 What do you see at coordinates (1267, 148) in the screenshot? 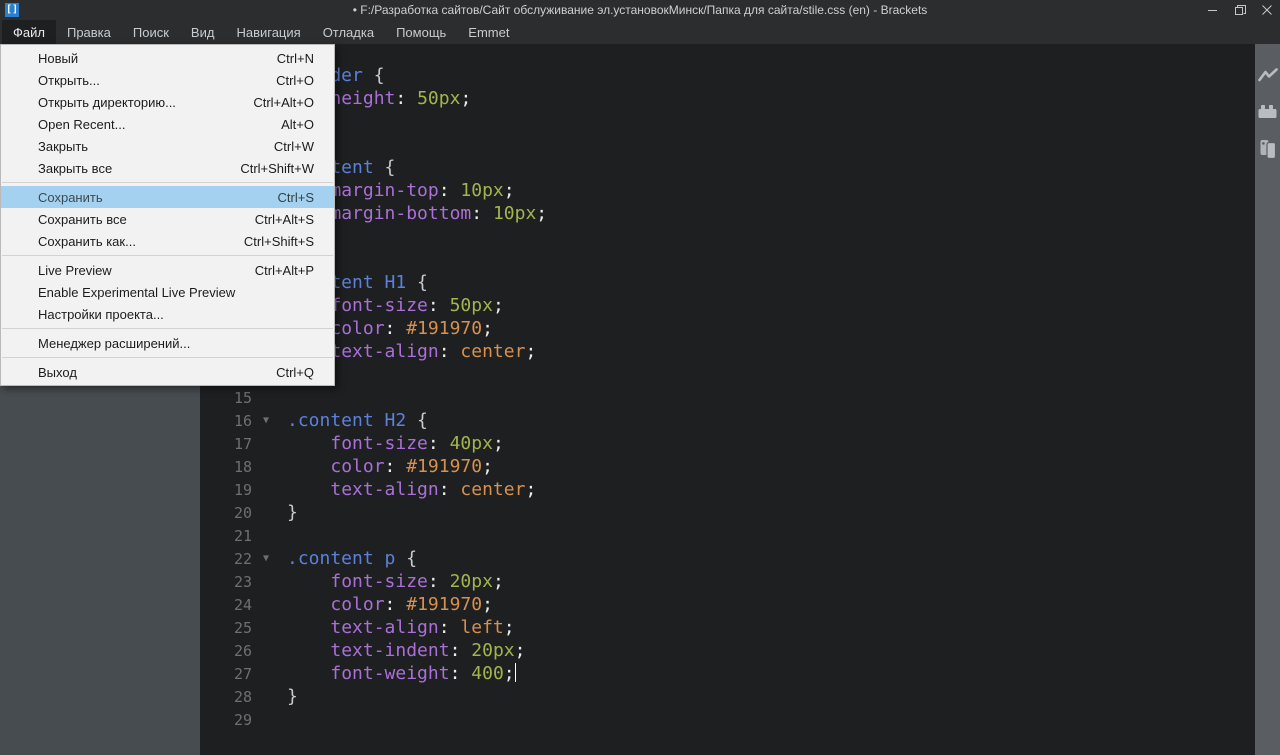
I see `snippets-icon` at bounding box center [1267, 148].